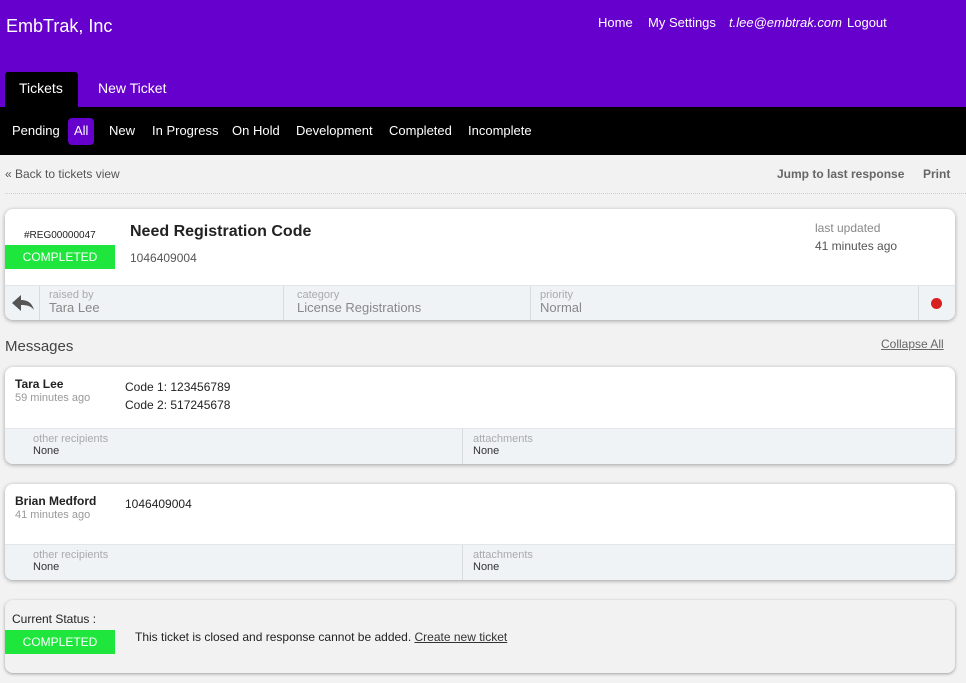 The height and width of the screenshot is (683, 966). I want to click on filter-development: Development, so click(334, 131).